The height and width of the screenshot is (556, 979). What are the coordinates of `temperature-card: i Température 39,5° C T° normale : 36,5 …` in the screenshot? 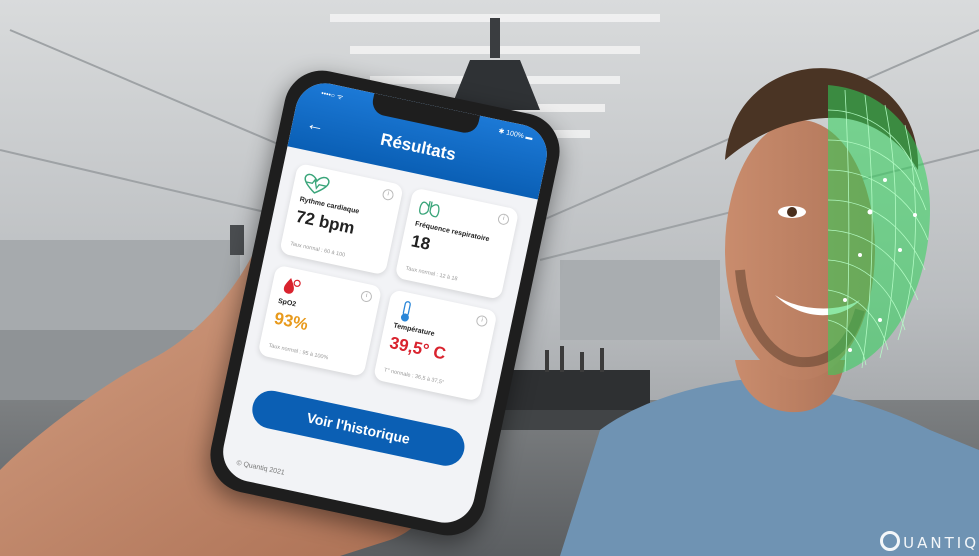 It's located at (435, 345).